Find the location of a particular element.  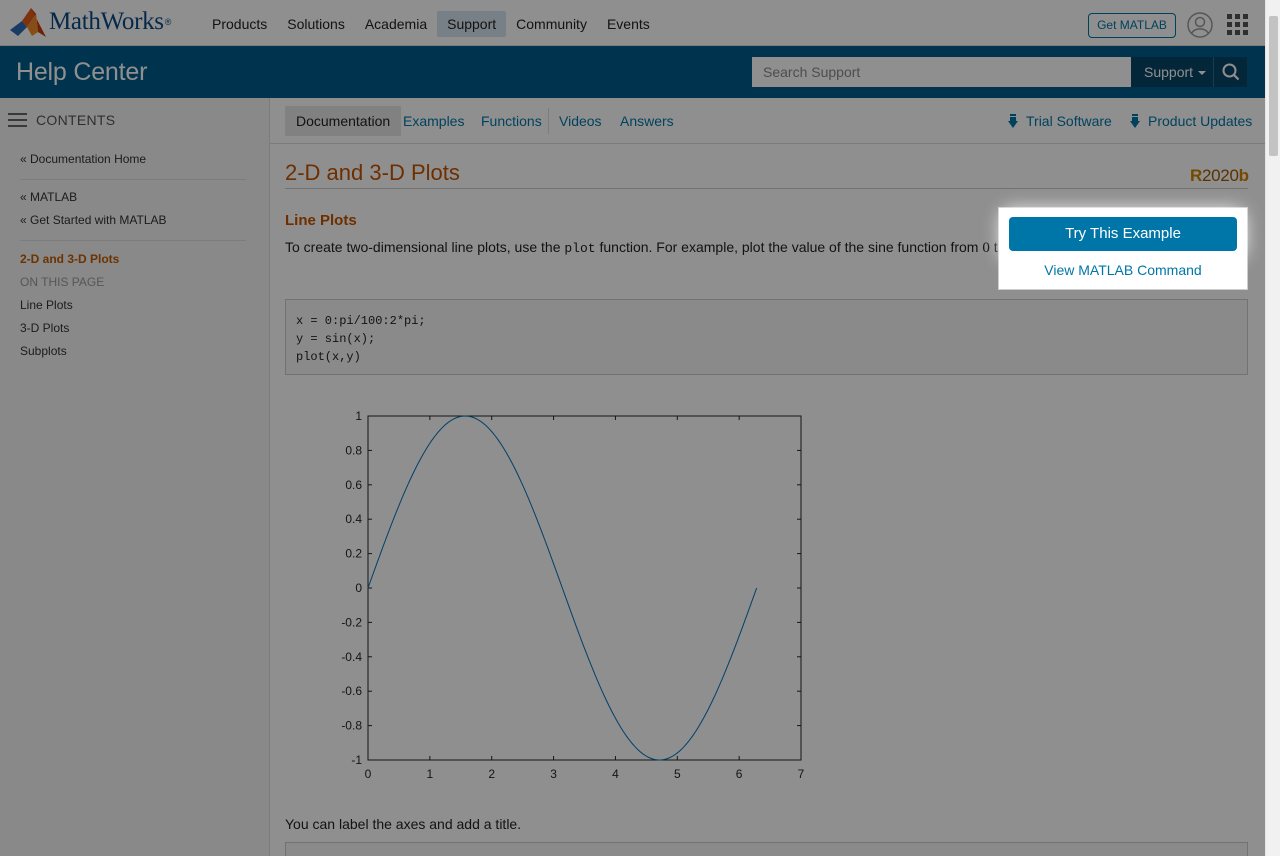

caret-down-icon is located at coordinates (1202, 73).